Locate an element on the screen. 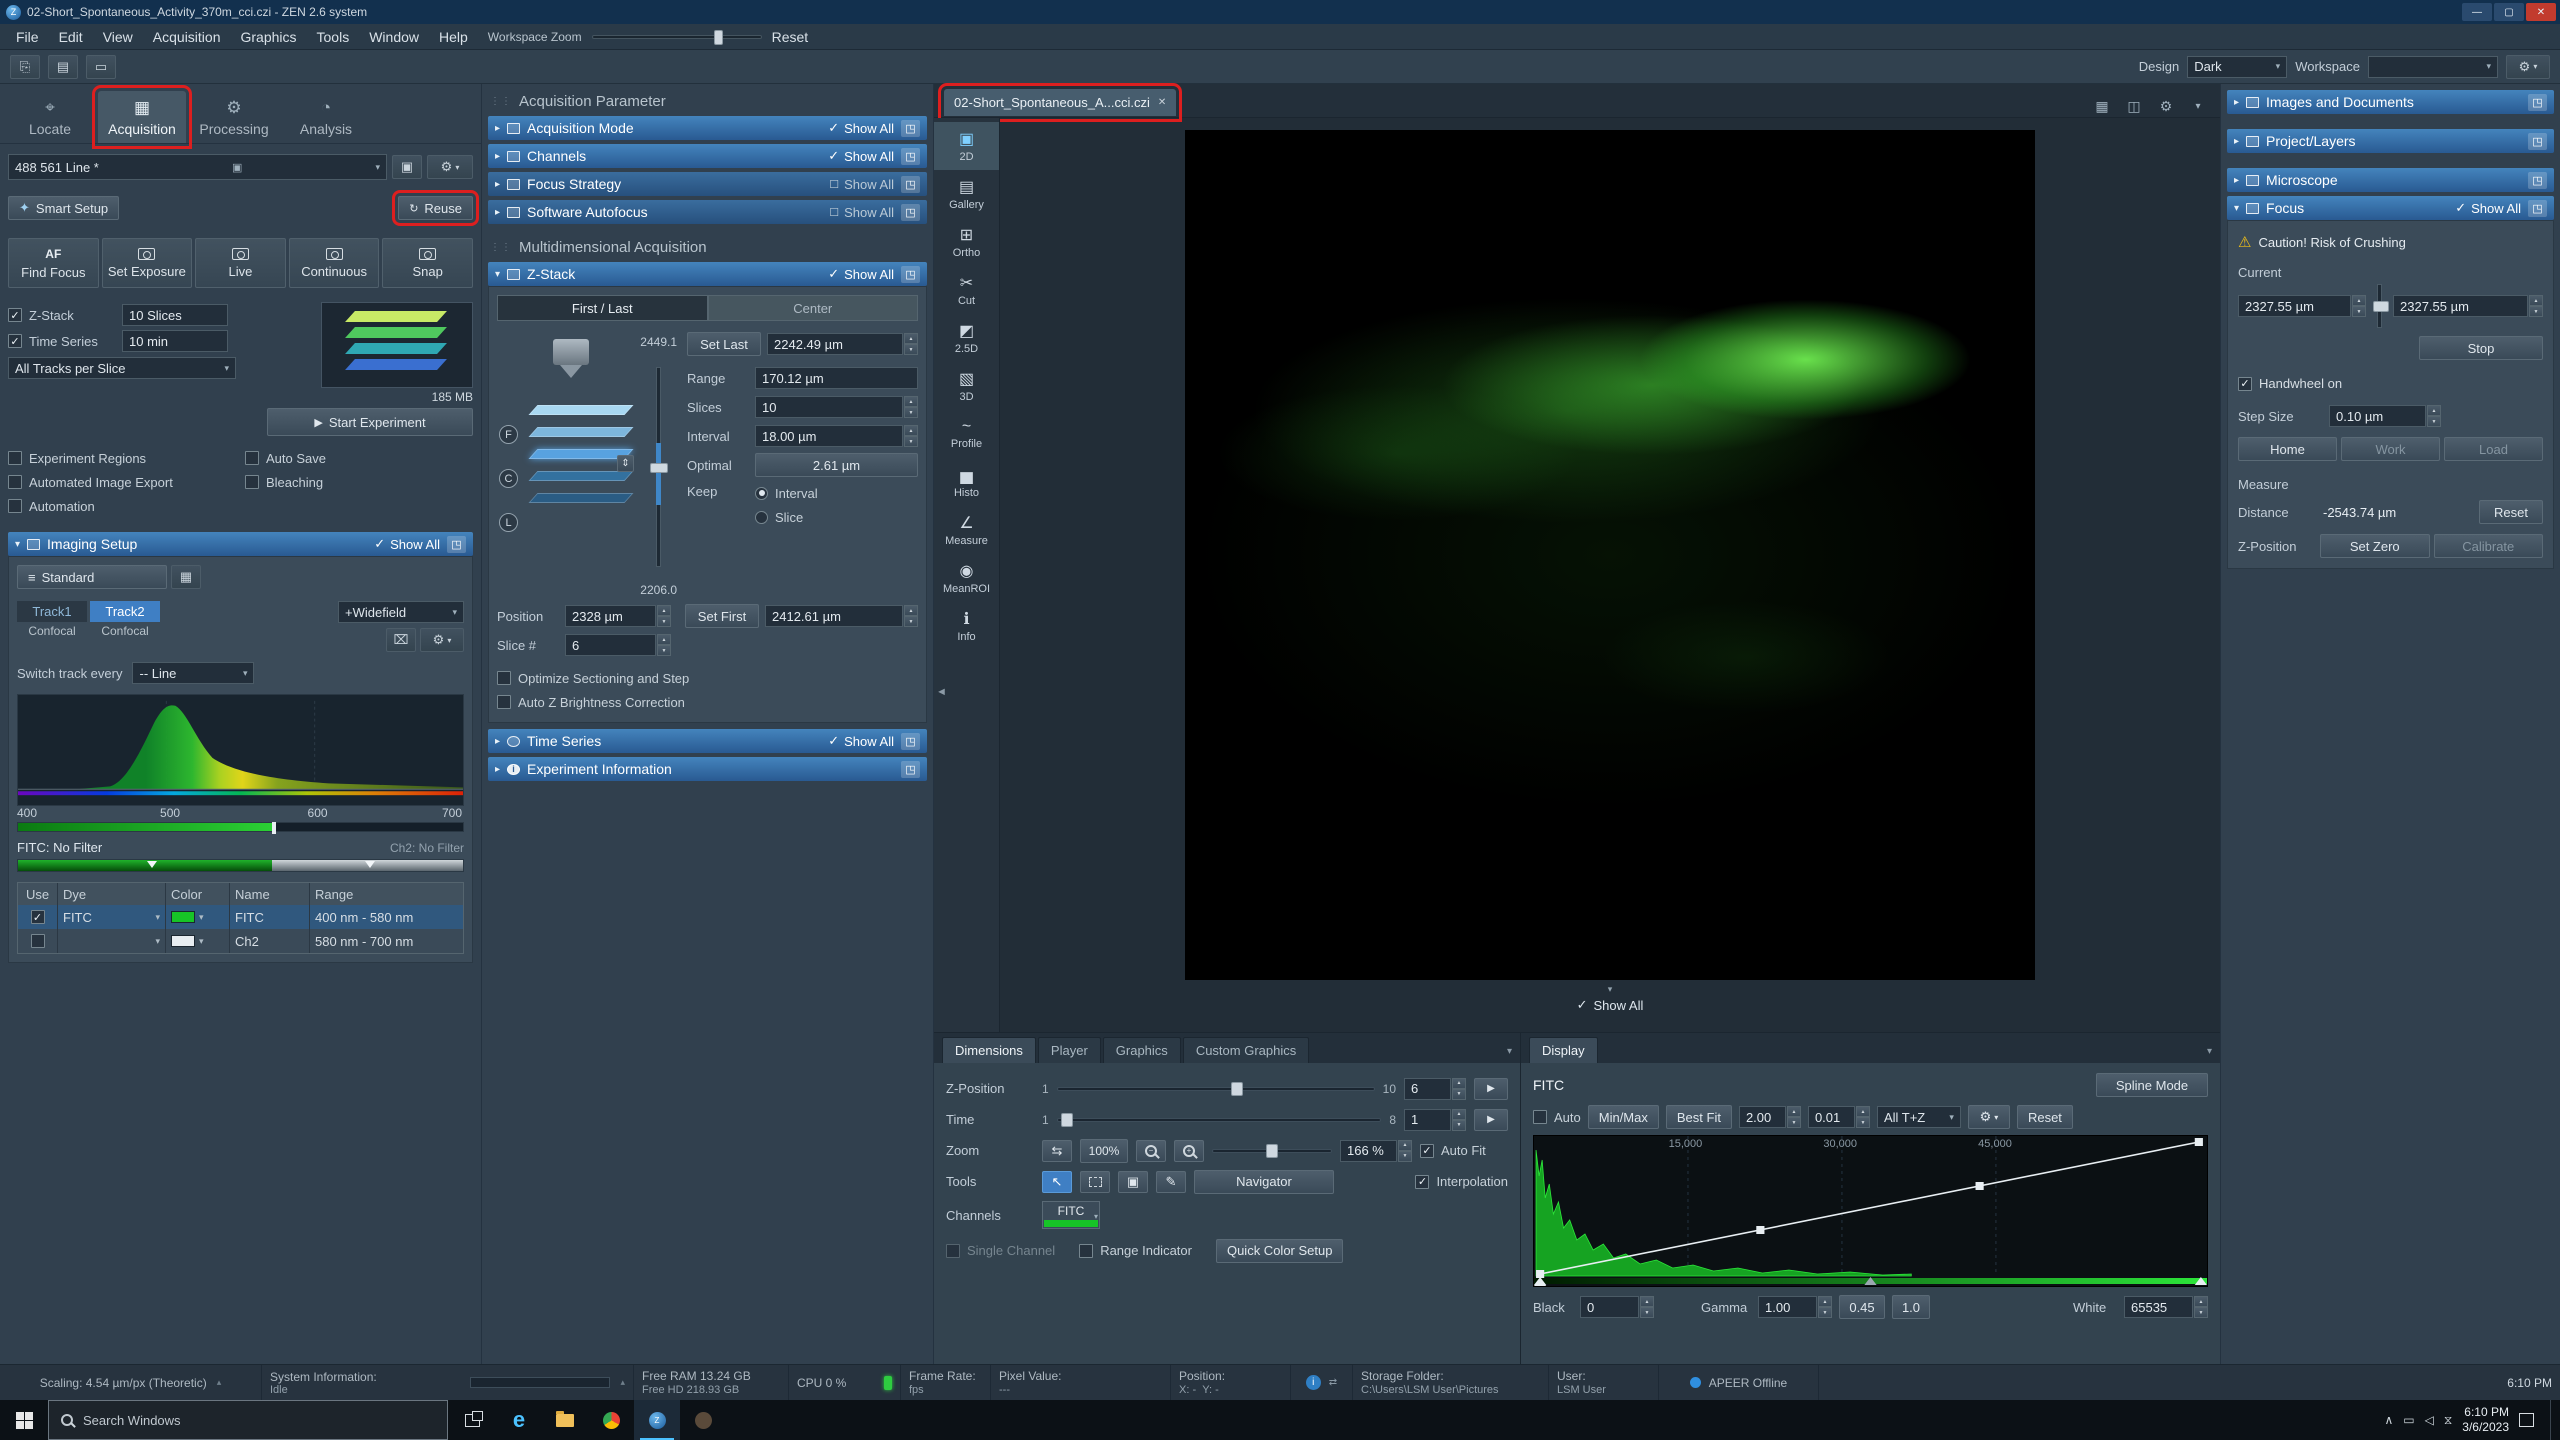 This screenshot has height=1440, width=2560. snap-button: Snap is located at coordinates (427, 263).